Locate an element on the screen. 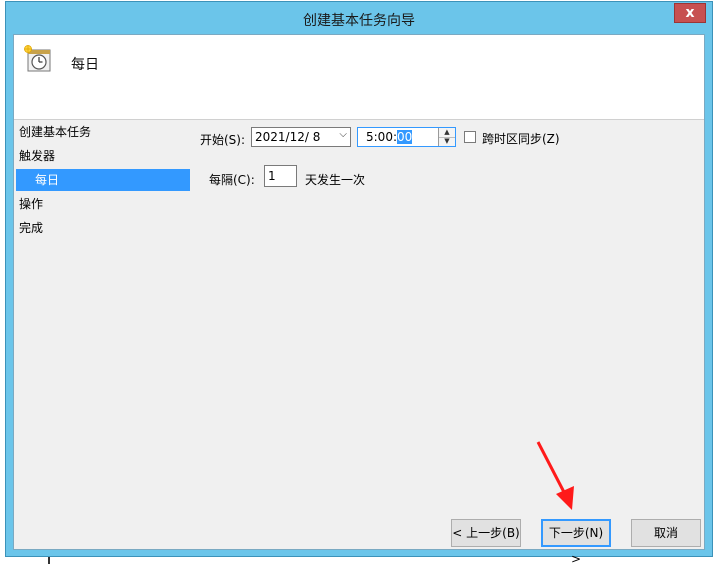 The image size is (718, 572). start-label: 开始(S): is located at coordinates (223, 140).